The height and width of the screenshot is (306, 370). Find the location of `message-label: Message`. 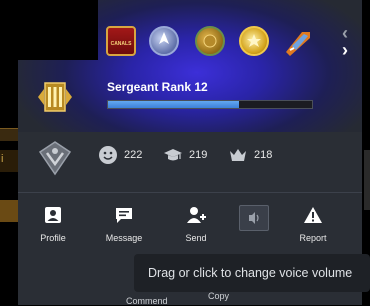

message-label: Message is located at coordinates (124, 238).